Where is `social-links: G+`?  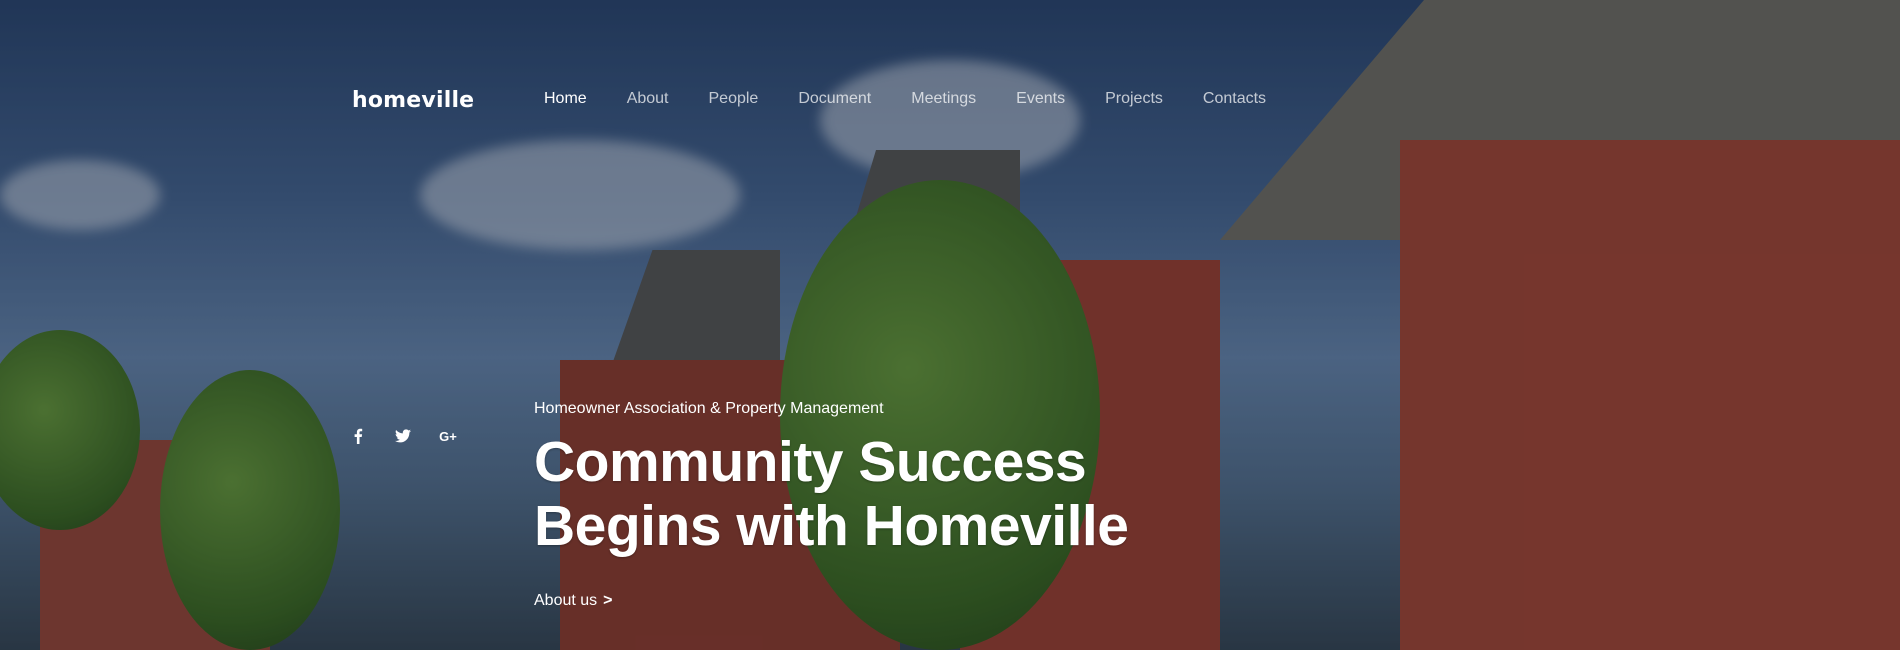 social-links: G+ is located at coordinates (403, 436).